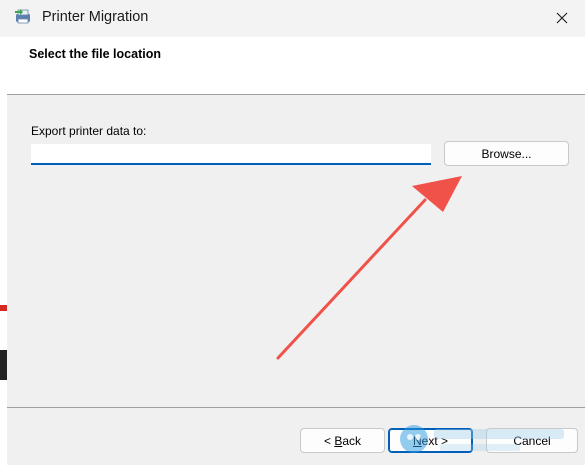  Describe the element at coordinates (292, 18) in the screenshot. I see `title-bar: Printer Migration` at that location.